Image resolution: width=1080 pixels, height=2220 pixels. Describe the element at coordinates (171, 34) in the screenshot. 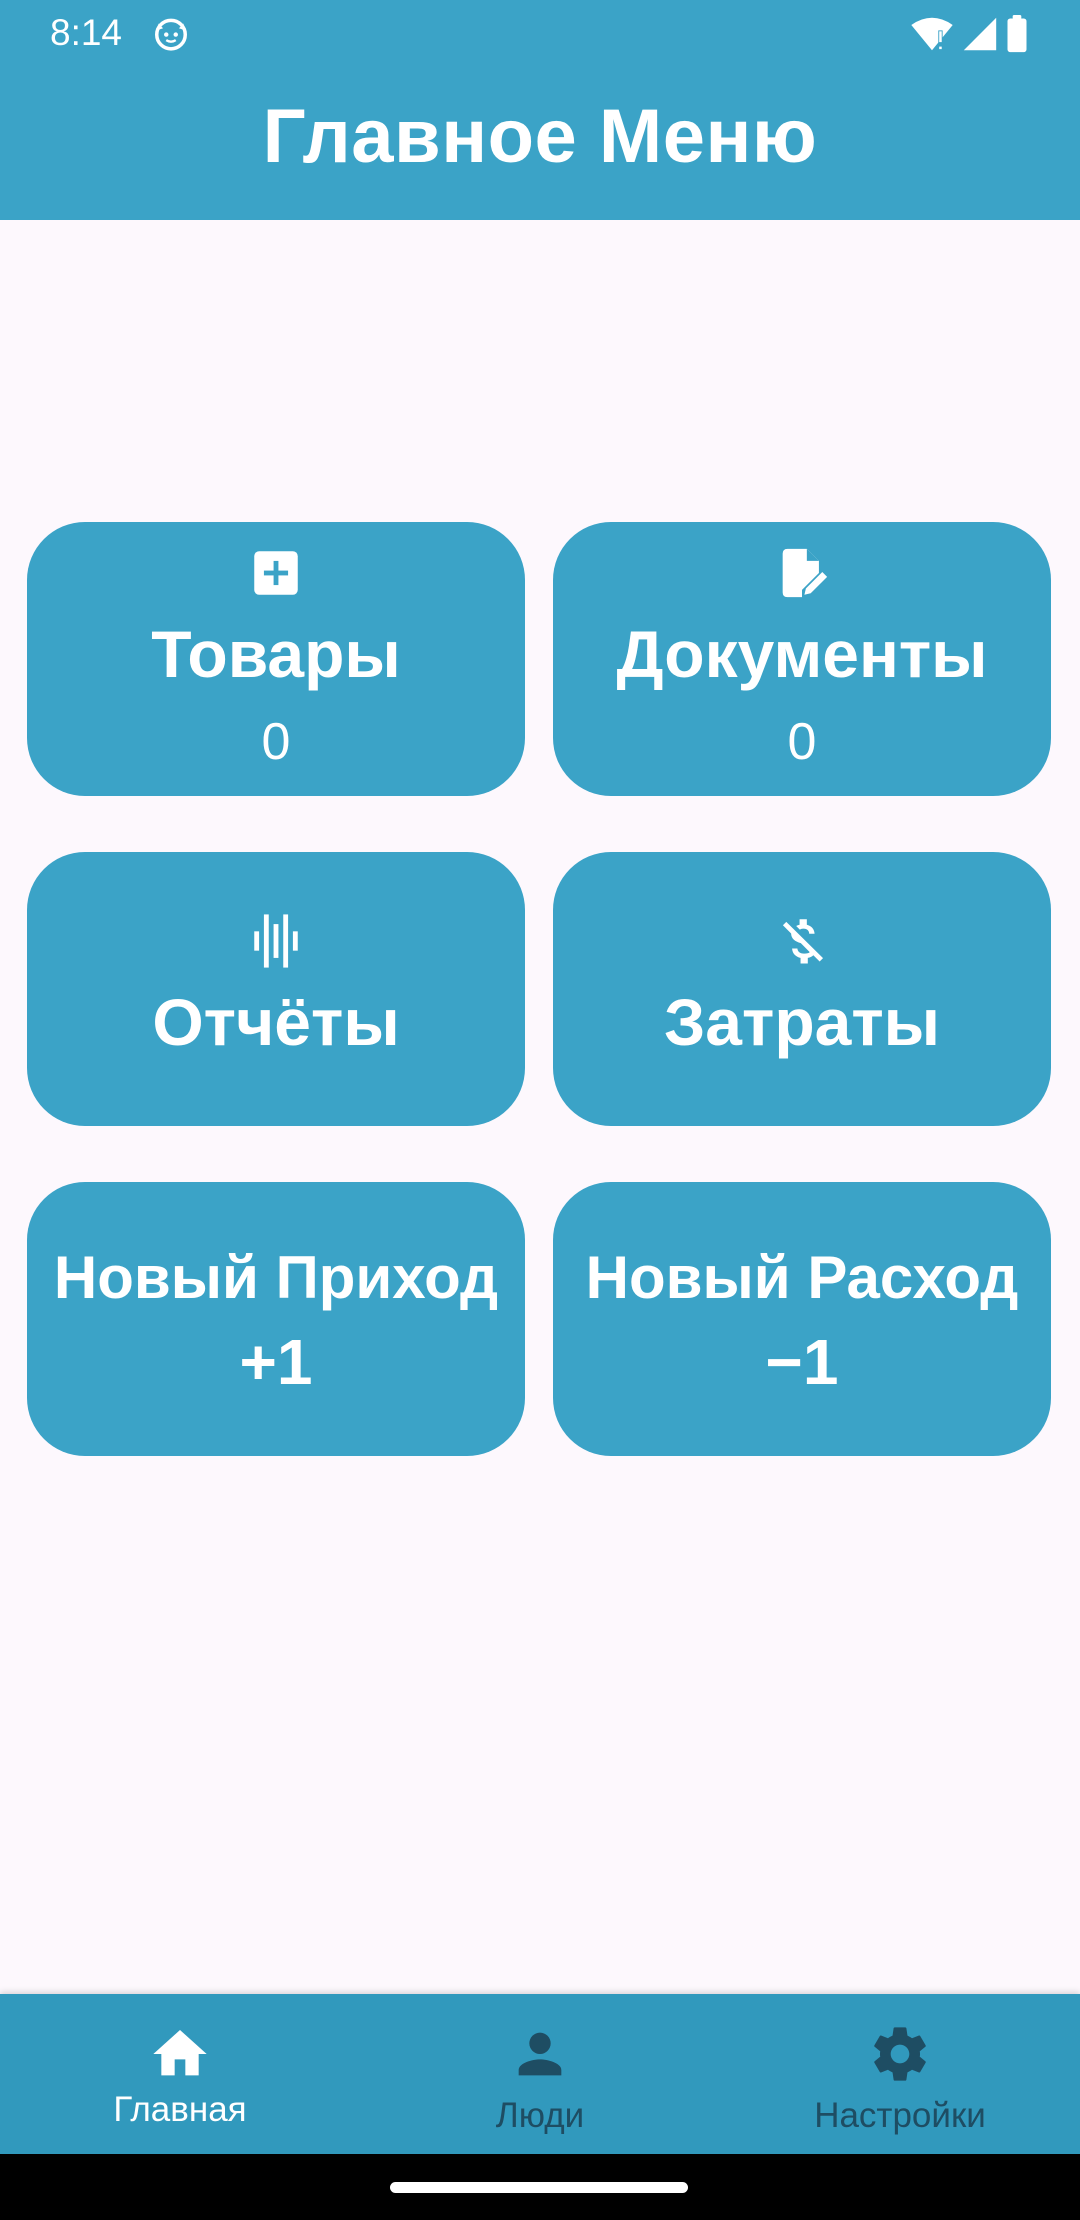

I see `cat-face-icon` at that location.